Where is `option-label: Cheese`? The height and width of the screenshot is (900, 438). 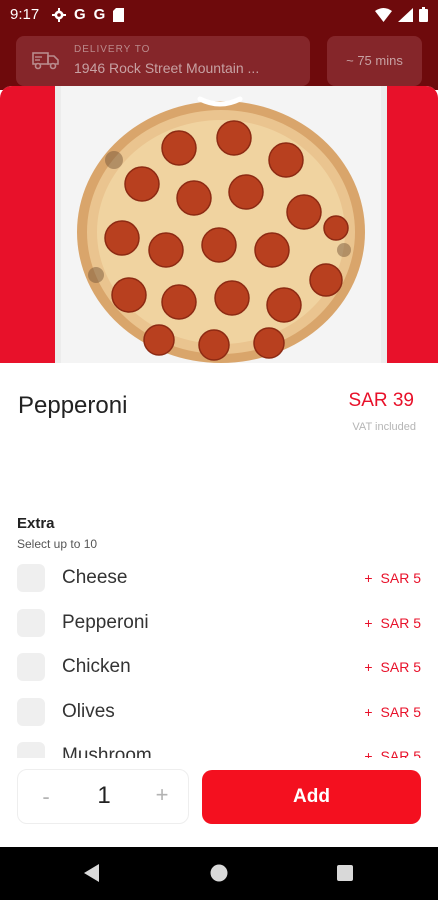
option-label: Cheese is located at coordinates (95, 577).